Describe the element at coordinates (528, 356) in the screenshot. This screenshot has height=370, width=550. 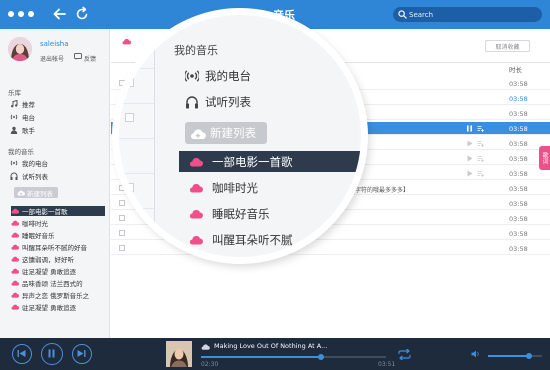
I see `volume-knob` at that location.